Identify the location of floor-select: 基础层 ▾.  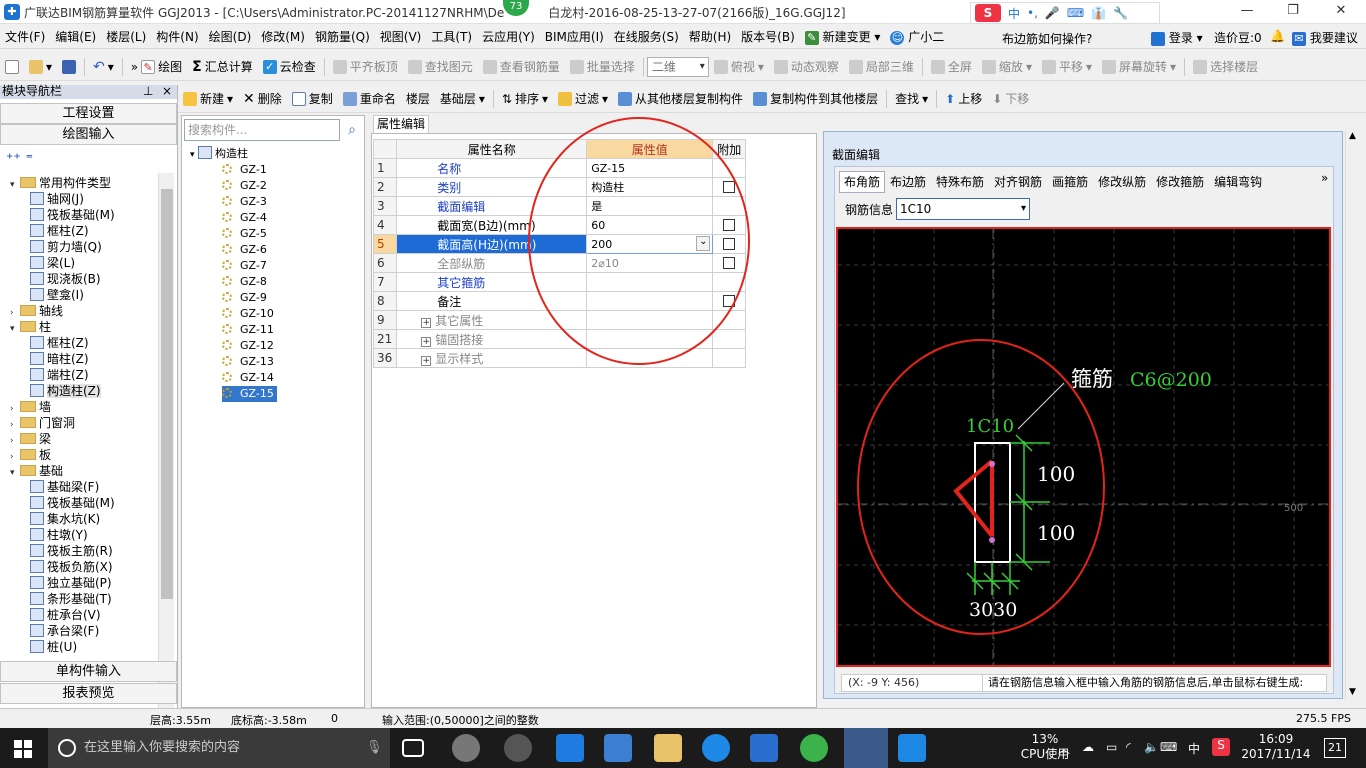
(462, 98).